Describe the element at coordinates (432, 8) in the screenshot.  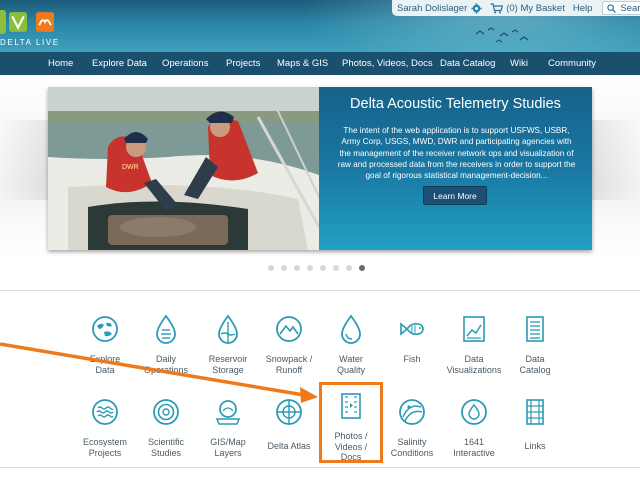
I see `user-name: Sarah Dolislager` at that location.